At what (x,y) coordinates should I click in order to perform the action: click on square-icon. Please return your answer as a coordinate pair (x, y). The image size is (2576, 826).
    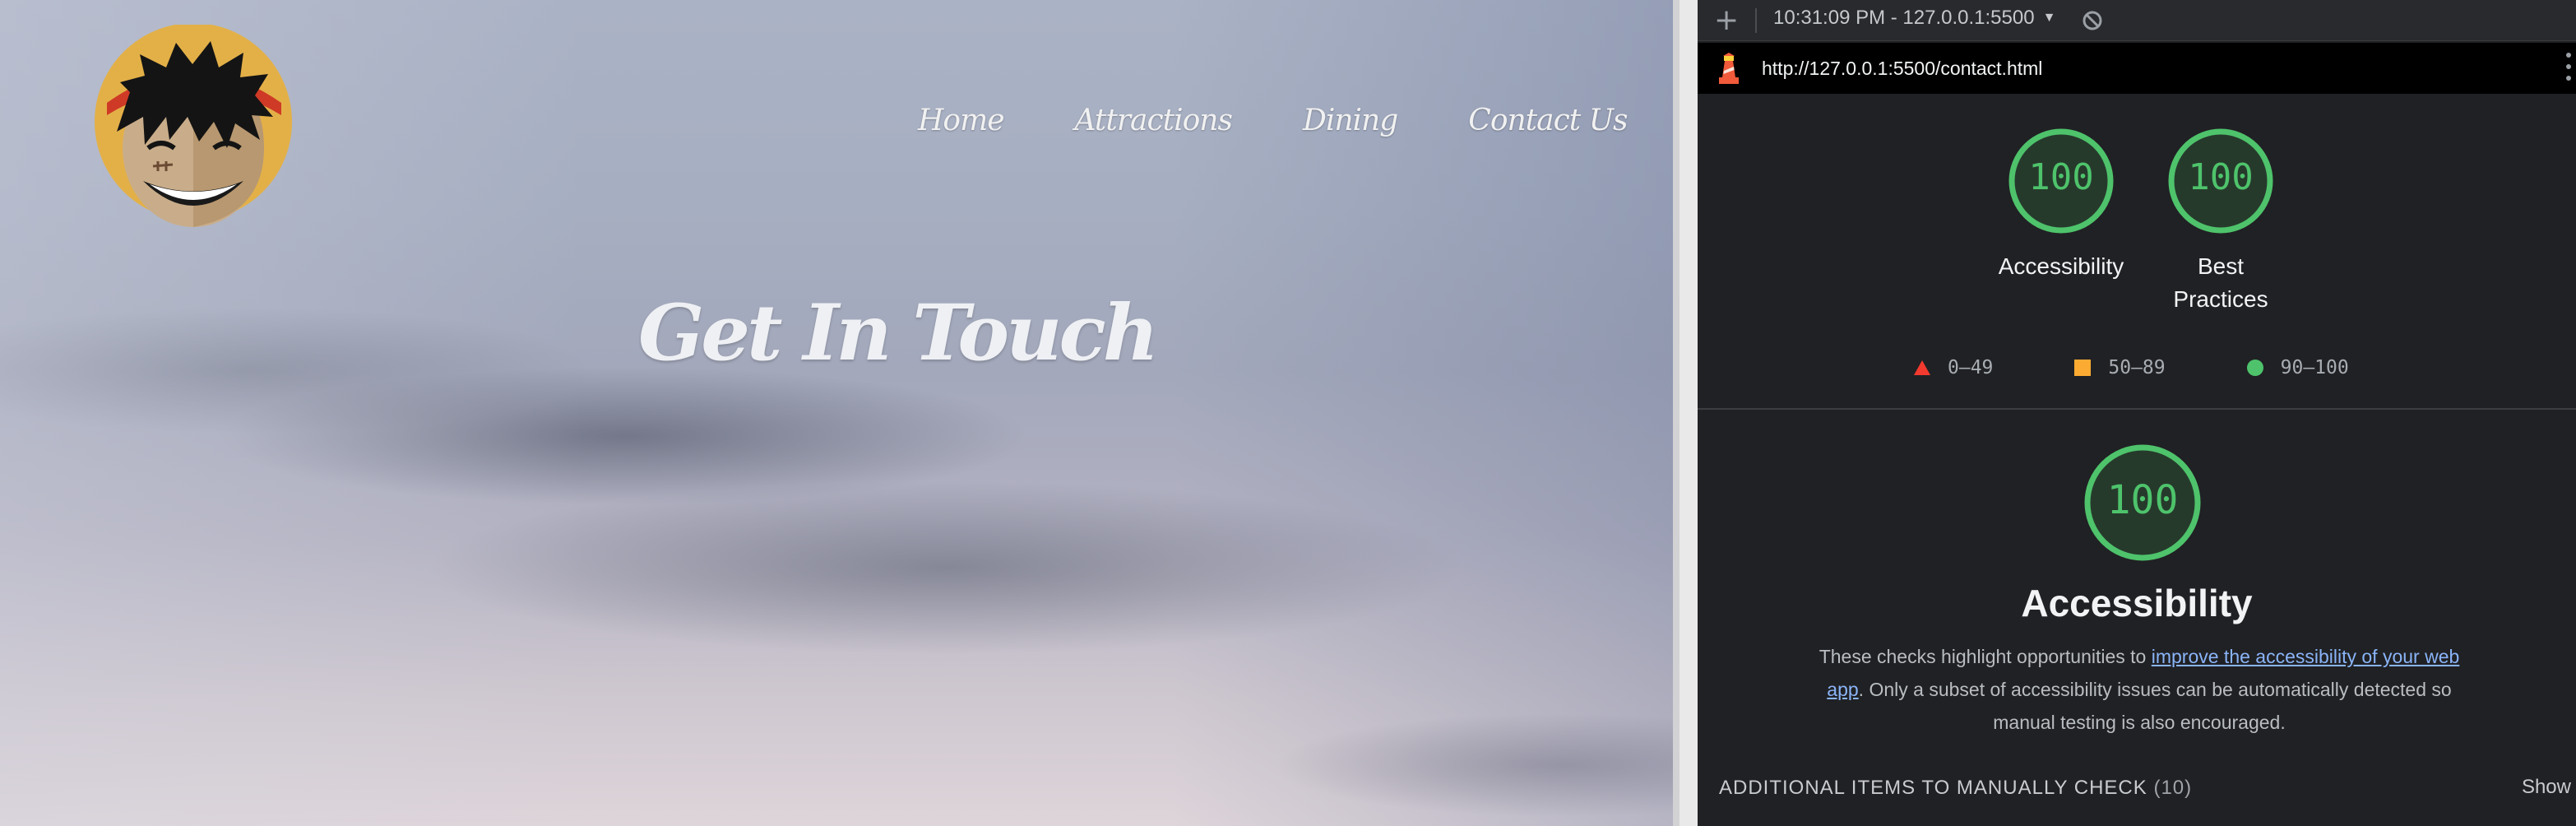
    Looking at the image, I should click on (2083, 368).